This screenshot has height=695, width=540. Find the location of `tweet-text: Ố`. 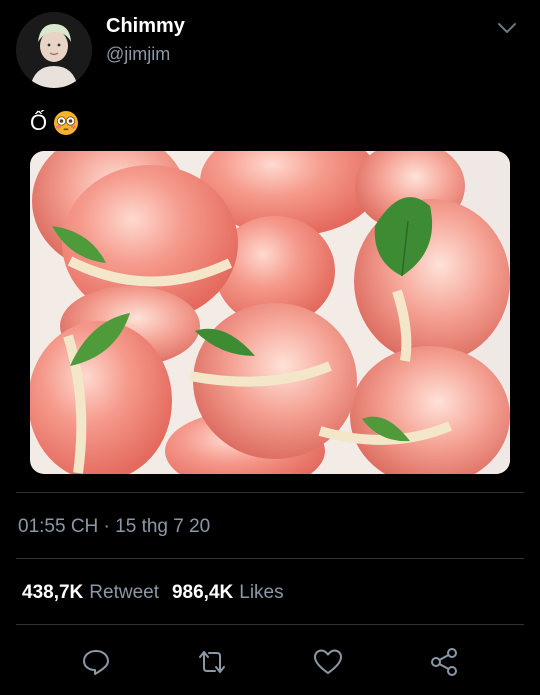

tweet-text: Ố is located at coordinates (54, 123).